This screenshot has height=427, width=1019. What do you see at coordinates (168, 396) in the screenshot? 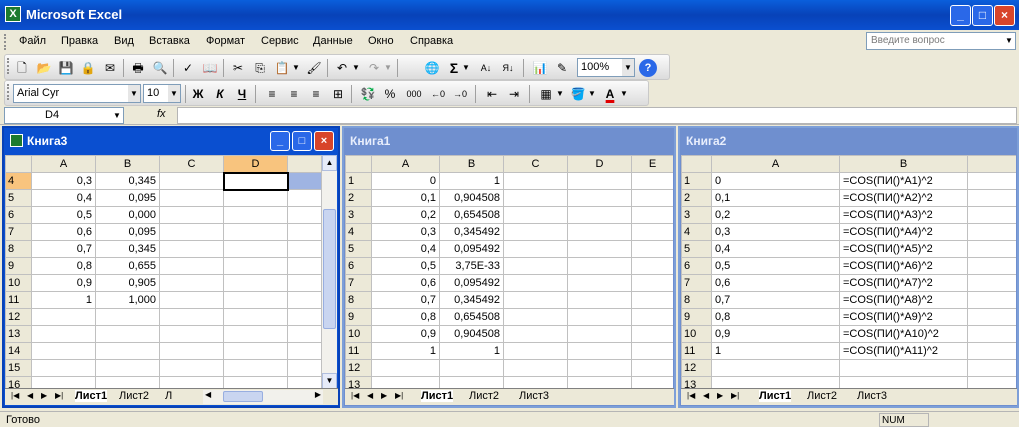
I see `sheet-tab-3: Л` at bounding box center [168, 396].